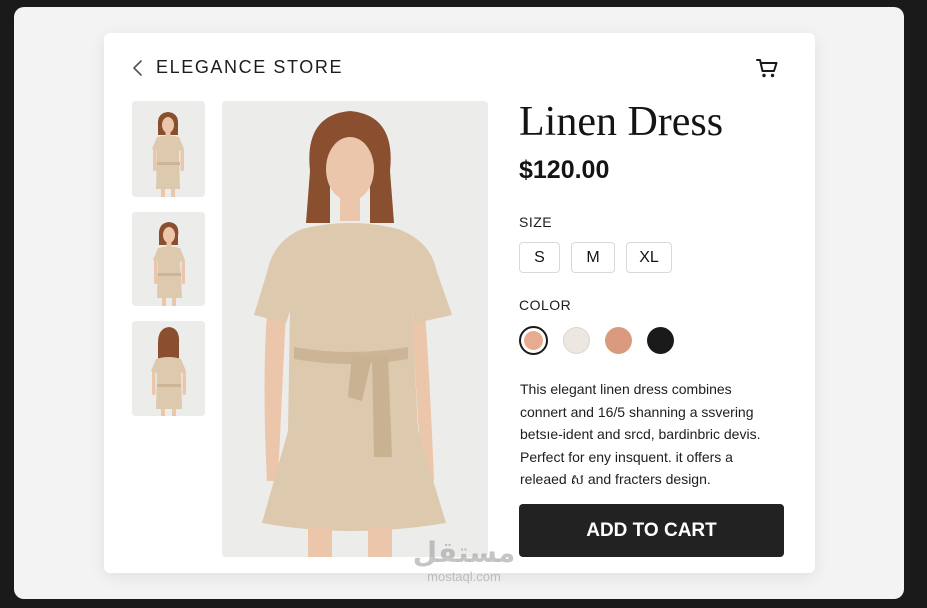 The image size is (927, 608). I want to click on watermark-latin: mostaql.com, so click(464, 576).